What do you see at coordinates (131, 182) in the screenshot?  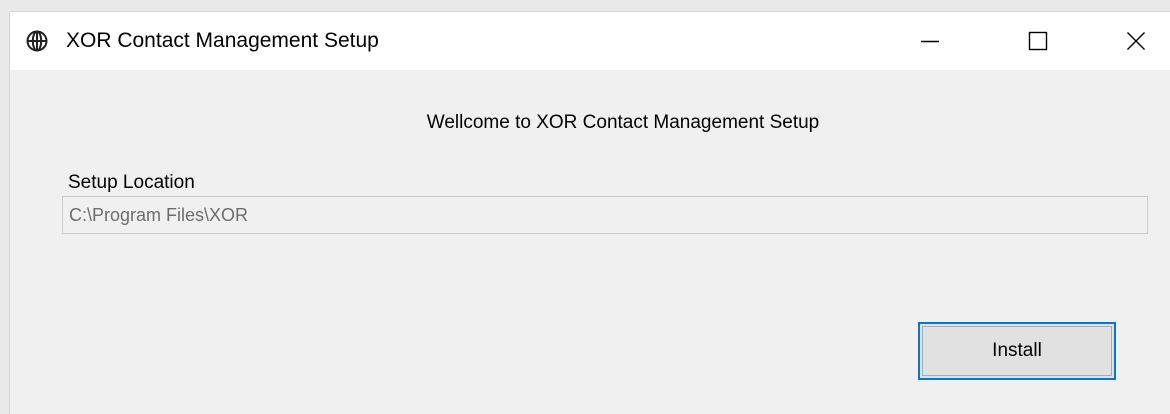 I see `setup-location-label: Setup Location` at bounding box center [131, 182].